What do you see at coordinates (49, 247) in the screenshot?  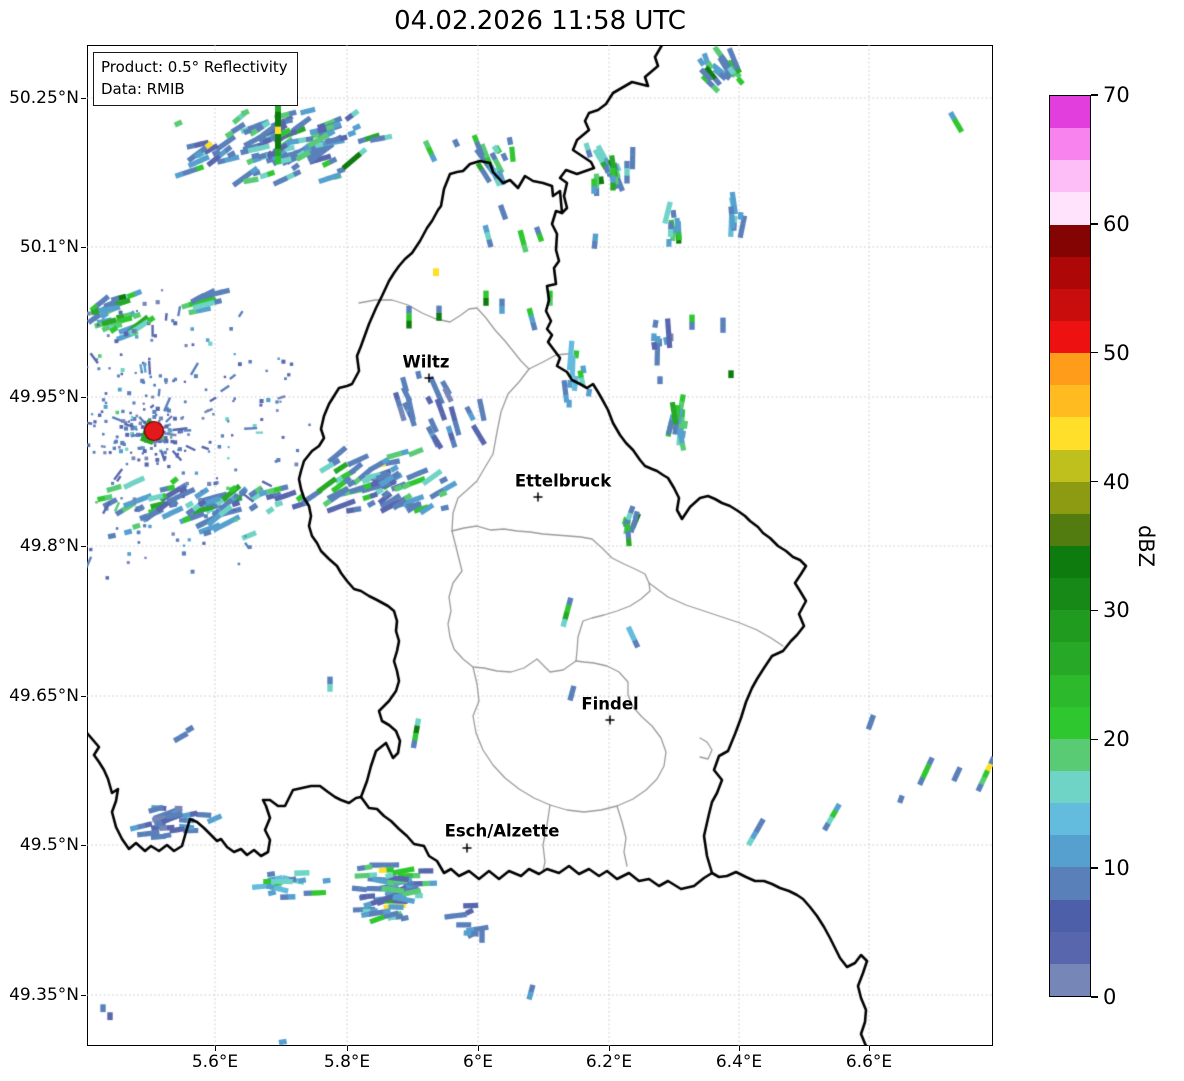 I see `y-tick-label: 50.1°N` at bounding box center [49, 247].